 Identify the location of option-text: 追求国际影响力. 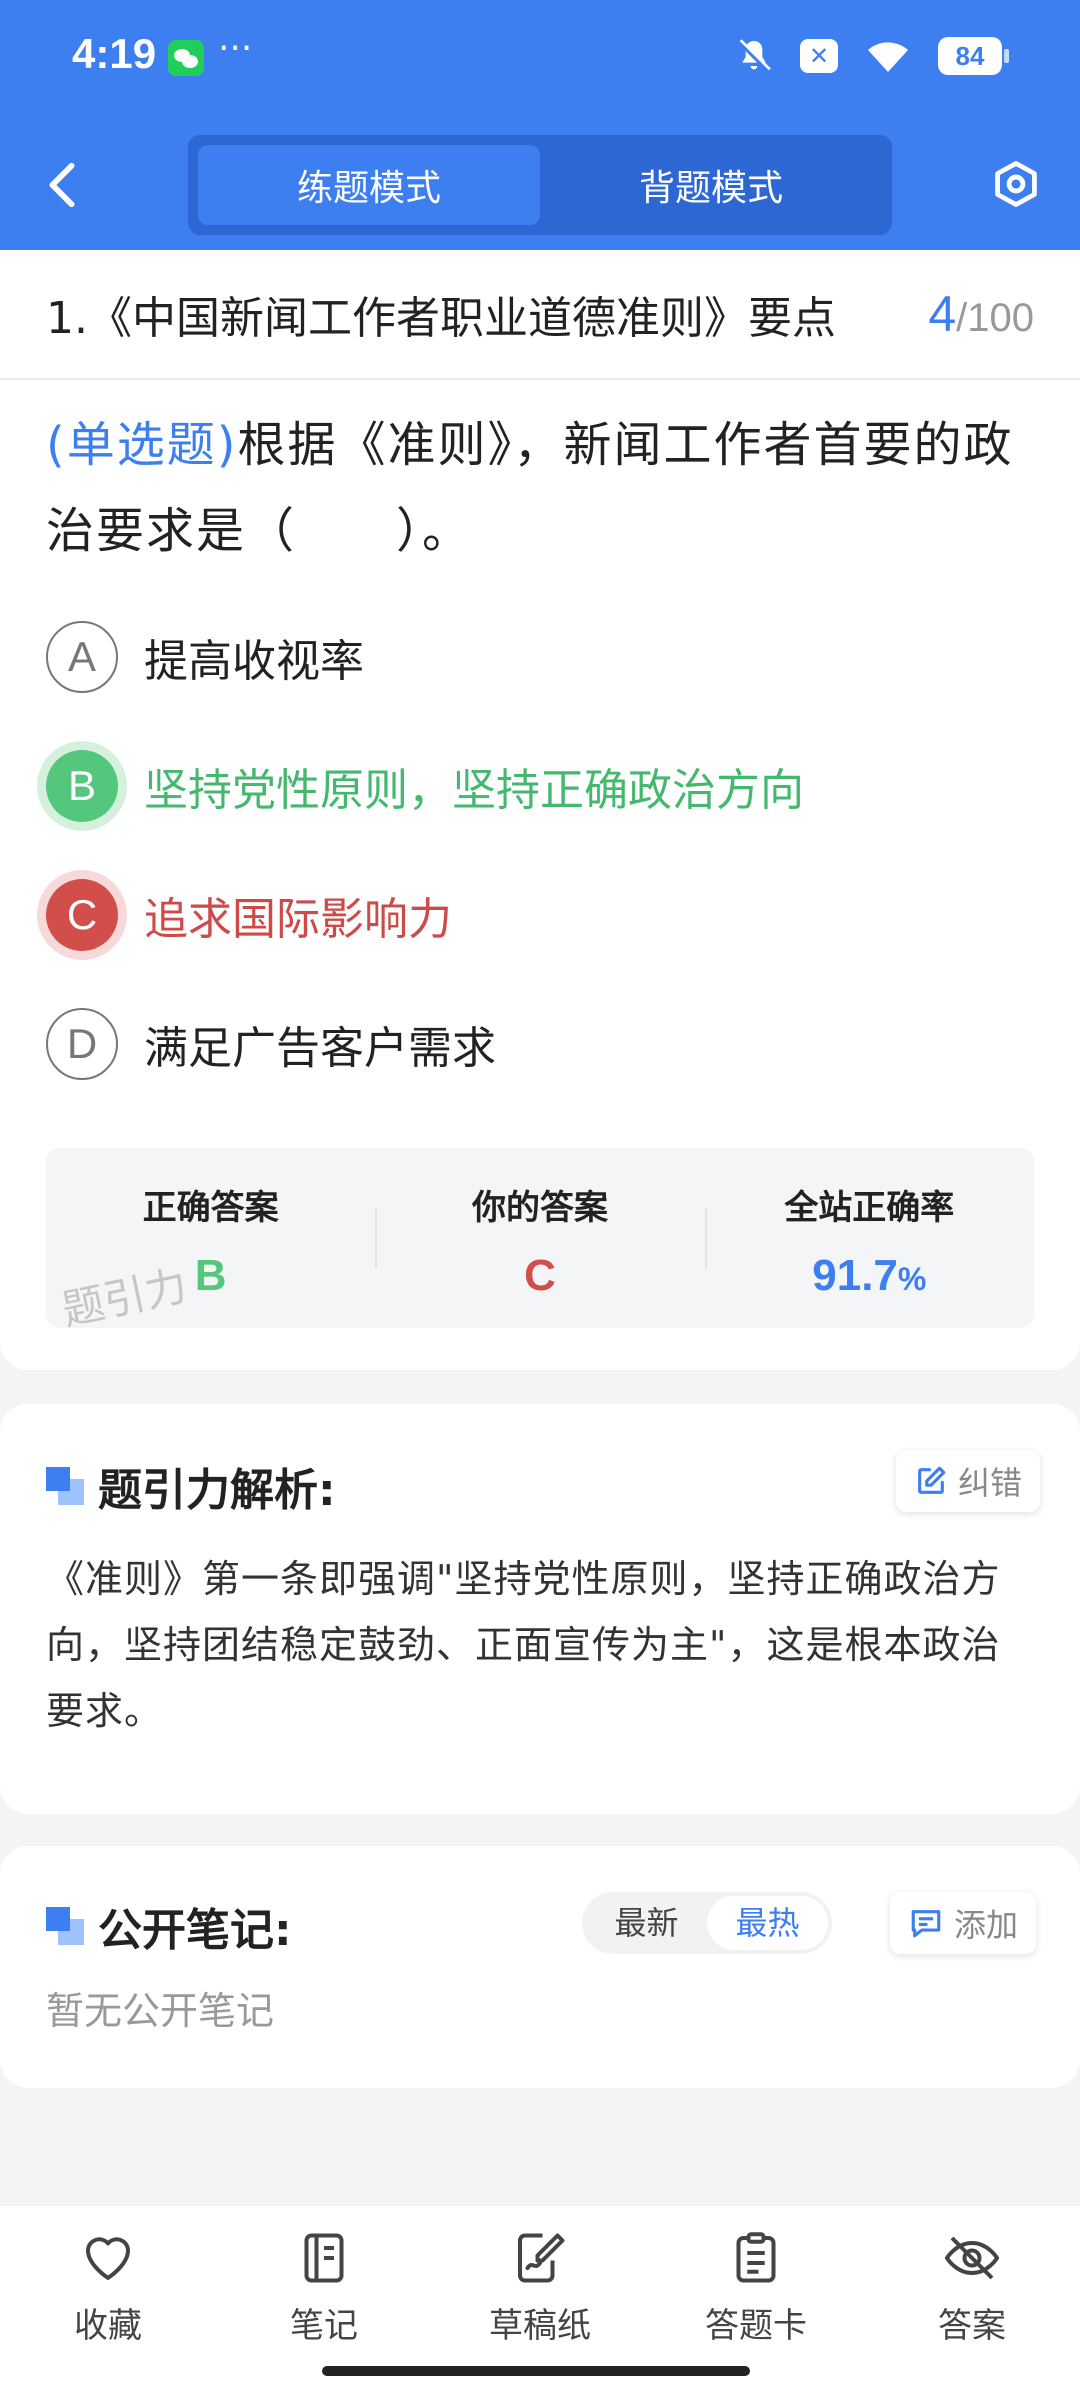
(298, 919).